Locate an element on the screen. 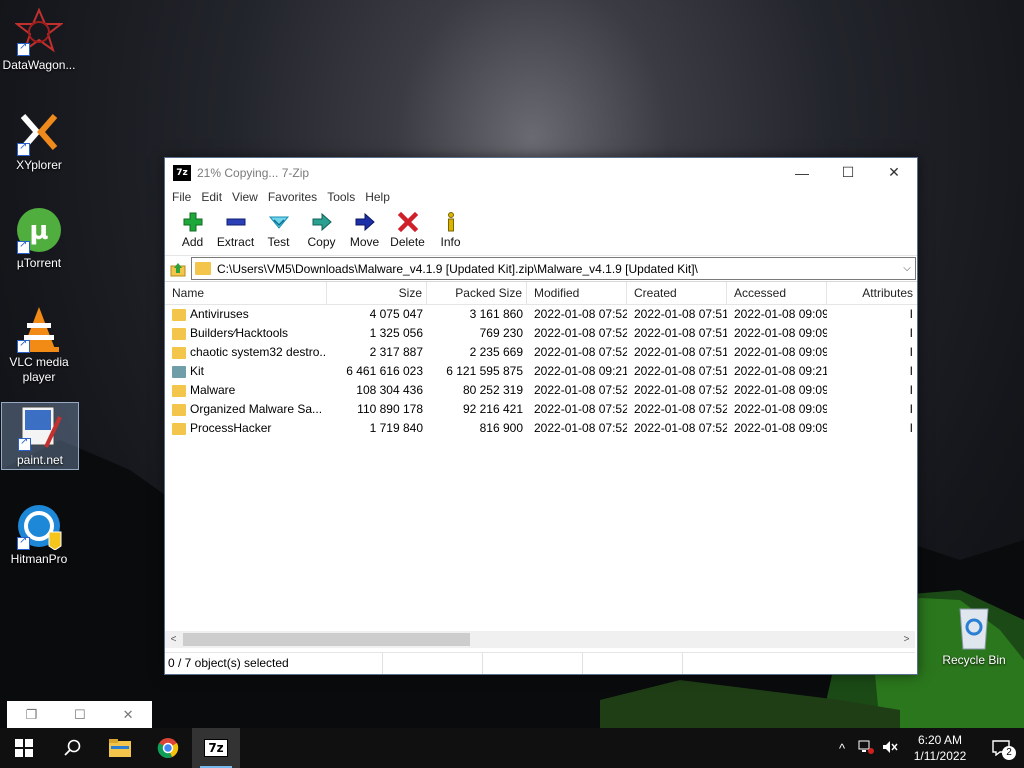 This screenshot has height=768, width=1024. column-attributes: Attributes is located at coordinates (872, 293).